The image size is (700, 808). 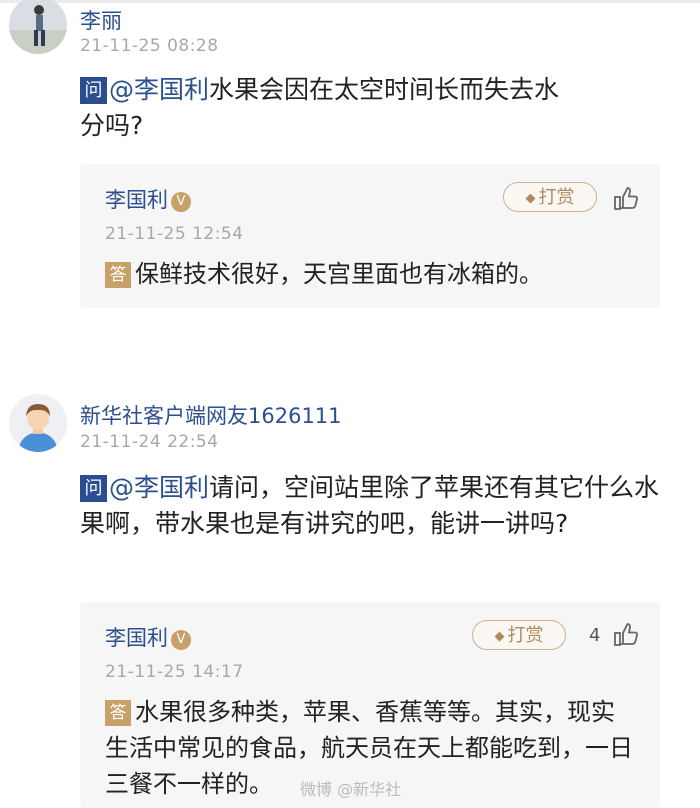 What do you see at coordinates (330, 108) in the screenshot?
I see `question-text: 问 @李国利水果会因在太空时间长而失去水分吗?` at bounding box center [330, 108].